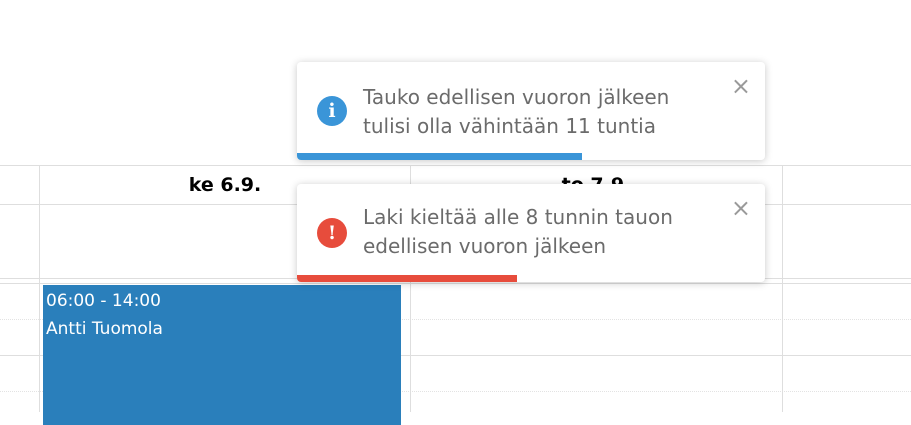  Describe the element at coordinates (222, 355) in the screenshot. I see `shift-event: 06:00 - 14:00 Antti Tuomola` at that location.